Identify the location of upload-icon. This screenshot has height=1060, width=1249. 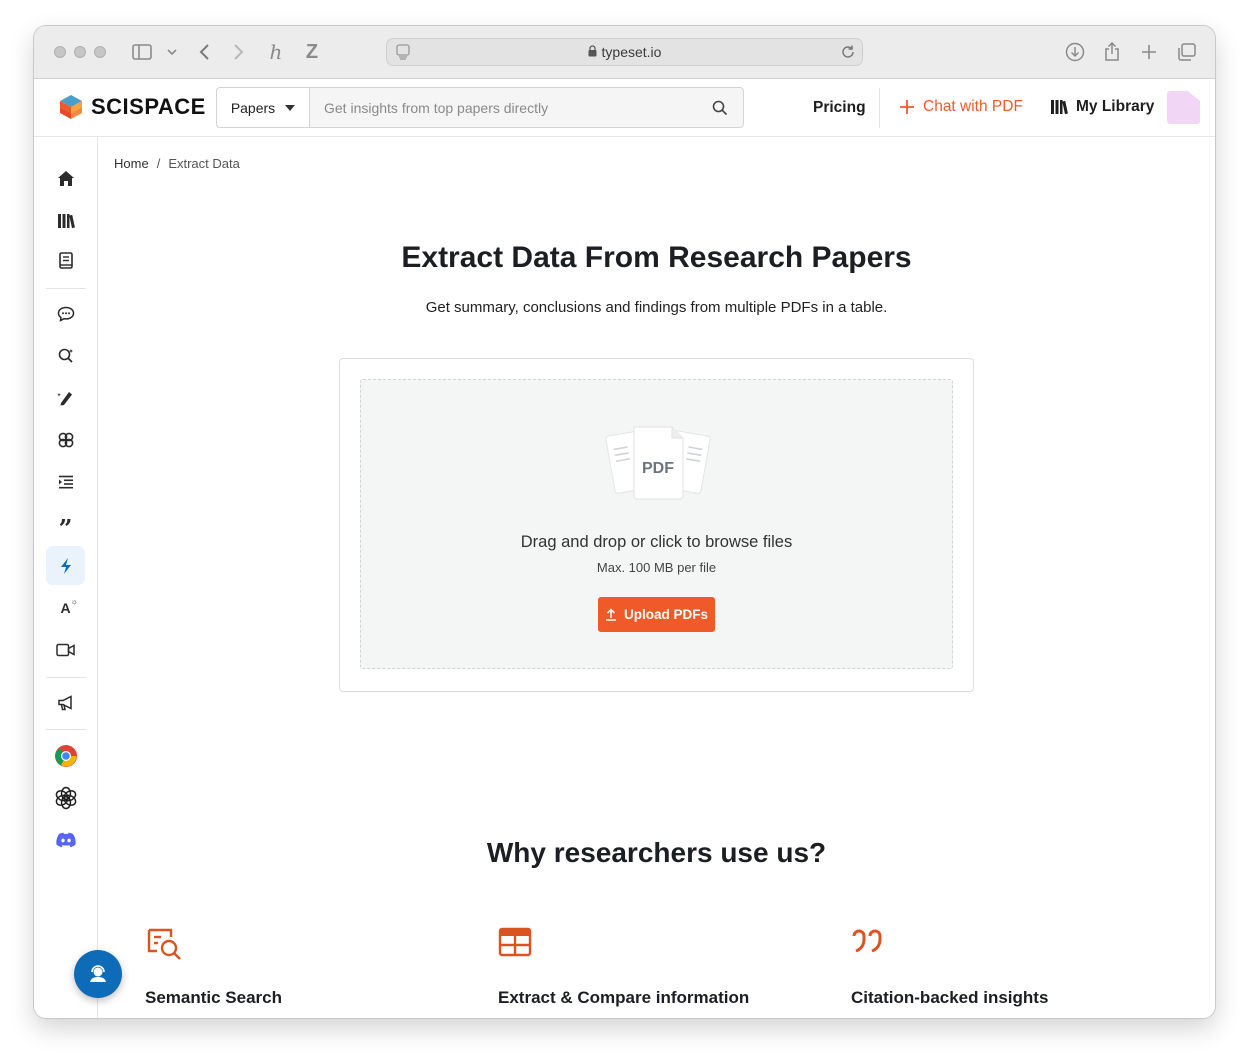
(610, 614).